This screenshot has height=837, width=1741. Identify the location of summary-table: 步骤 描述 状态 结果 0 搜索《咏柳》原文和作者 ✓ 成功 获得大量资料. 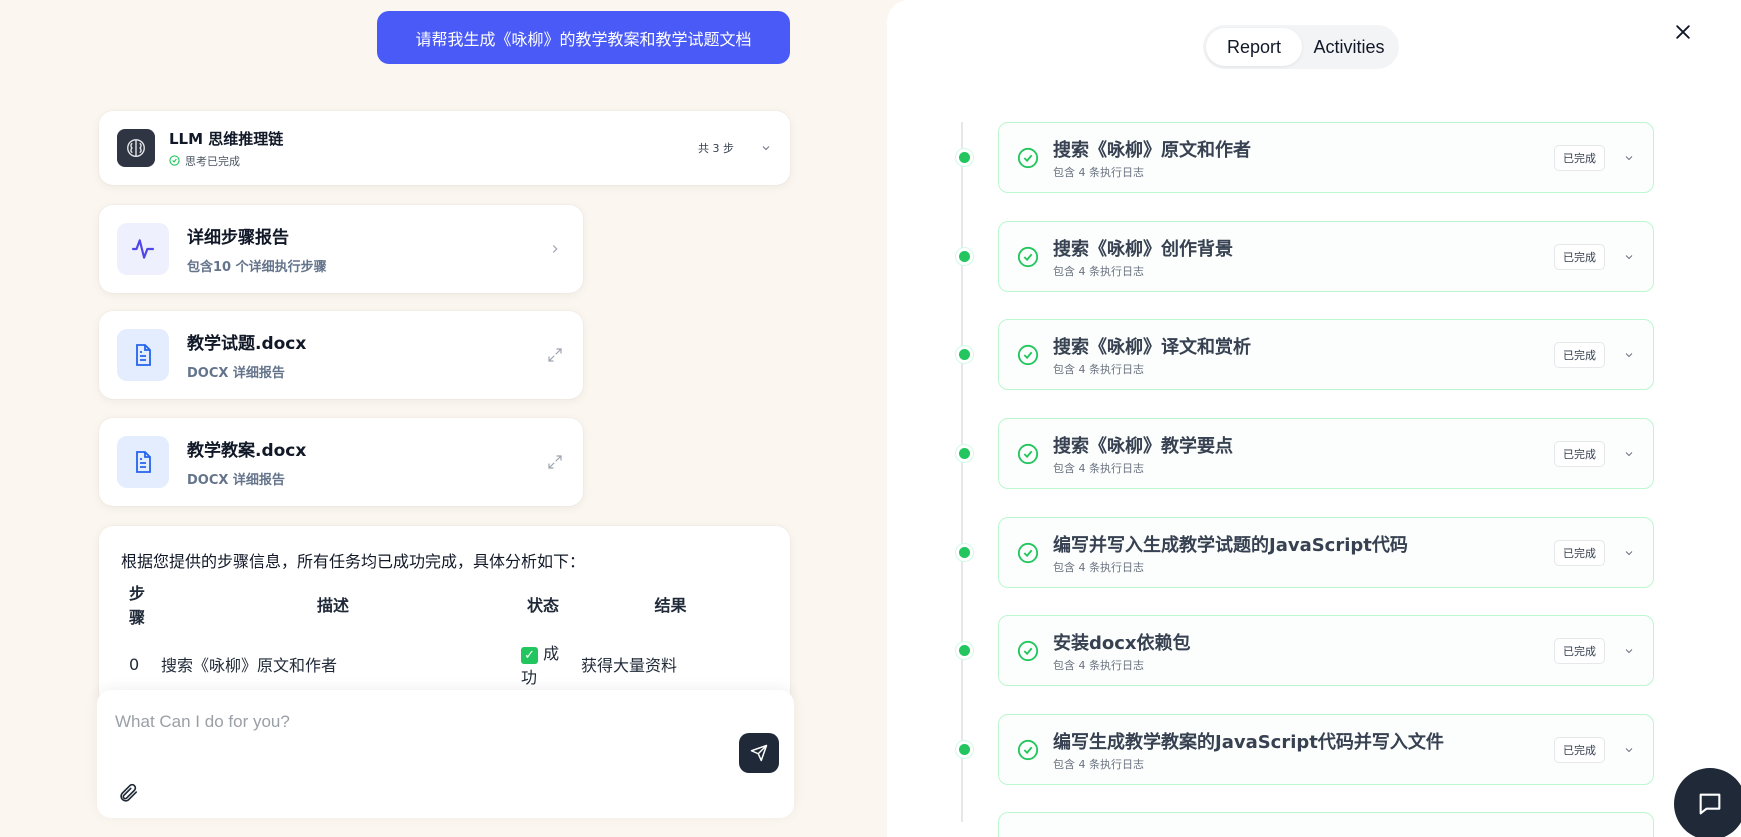
(444, 636).